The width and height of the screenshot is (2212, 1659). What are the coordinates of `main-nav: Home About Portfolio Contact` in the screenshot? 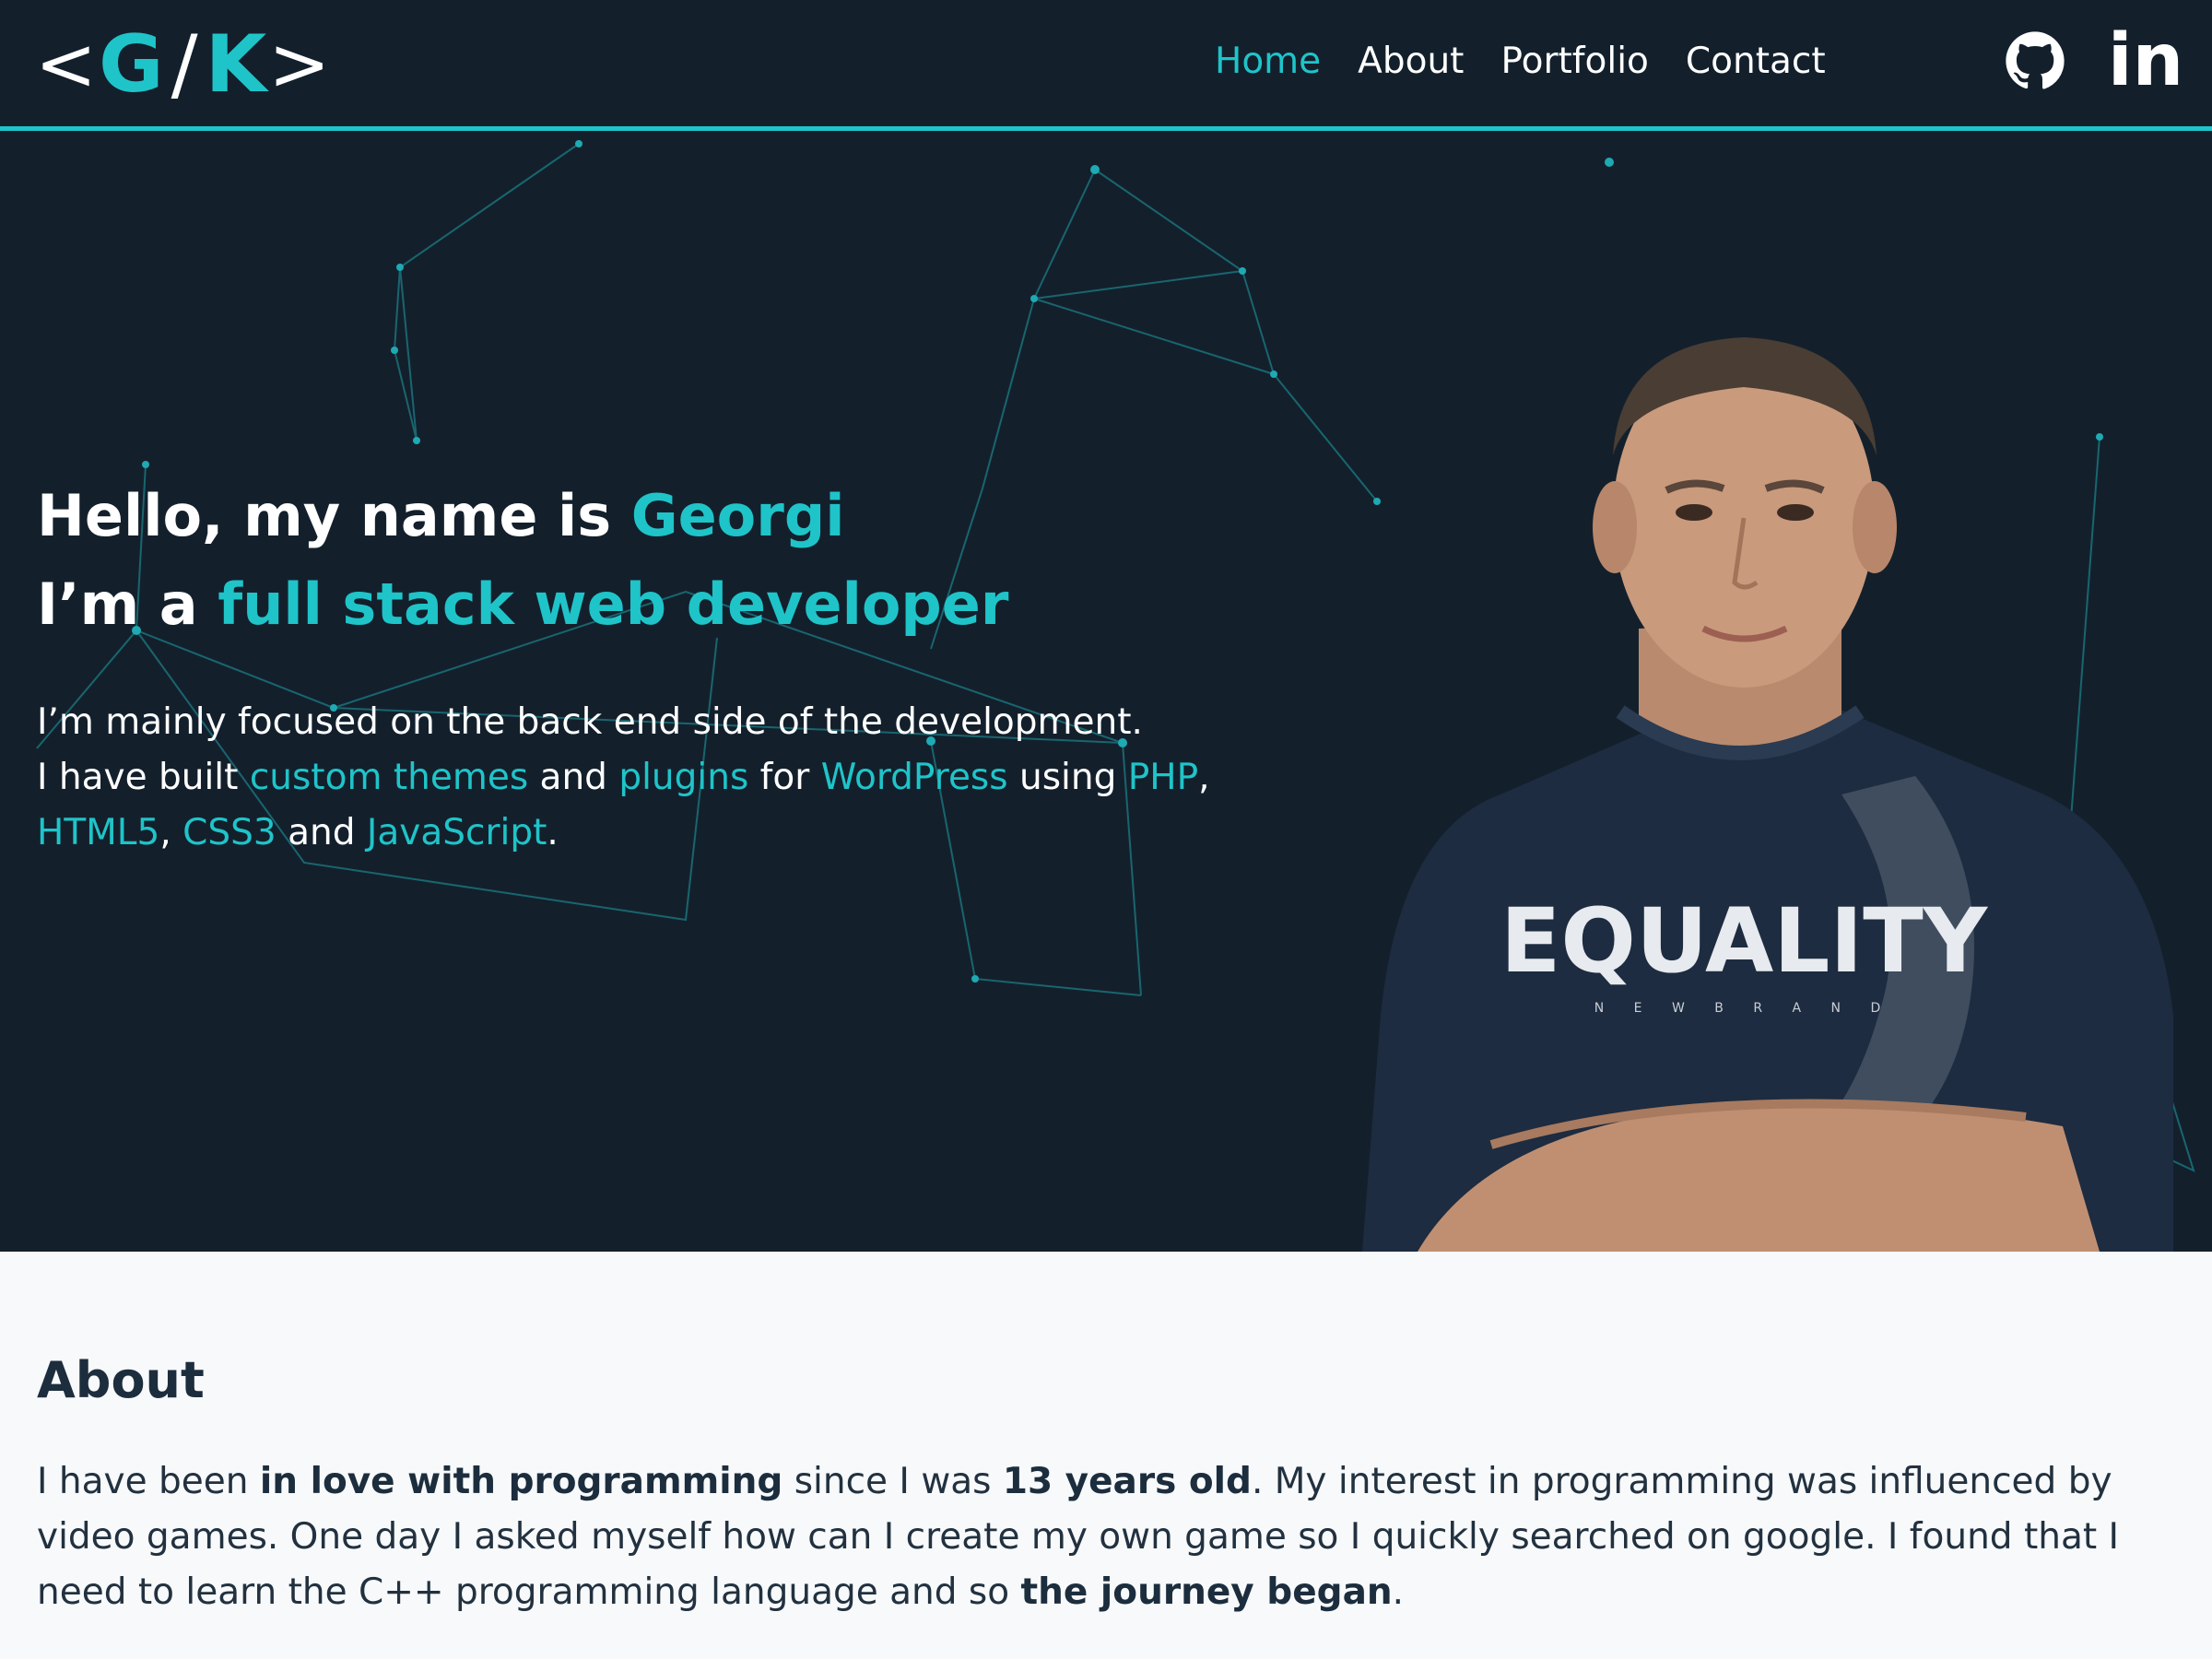 It's located at (1520, 60).